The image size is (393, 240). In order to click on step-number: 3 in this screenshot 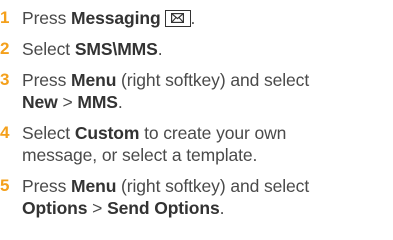, I will do `click(5, 79)`.